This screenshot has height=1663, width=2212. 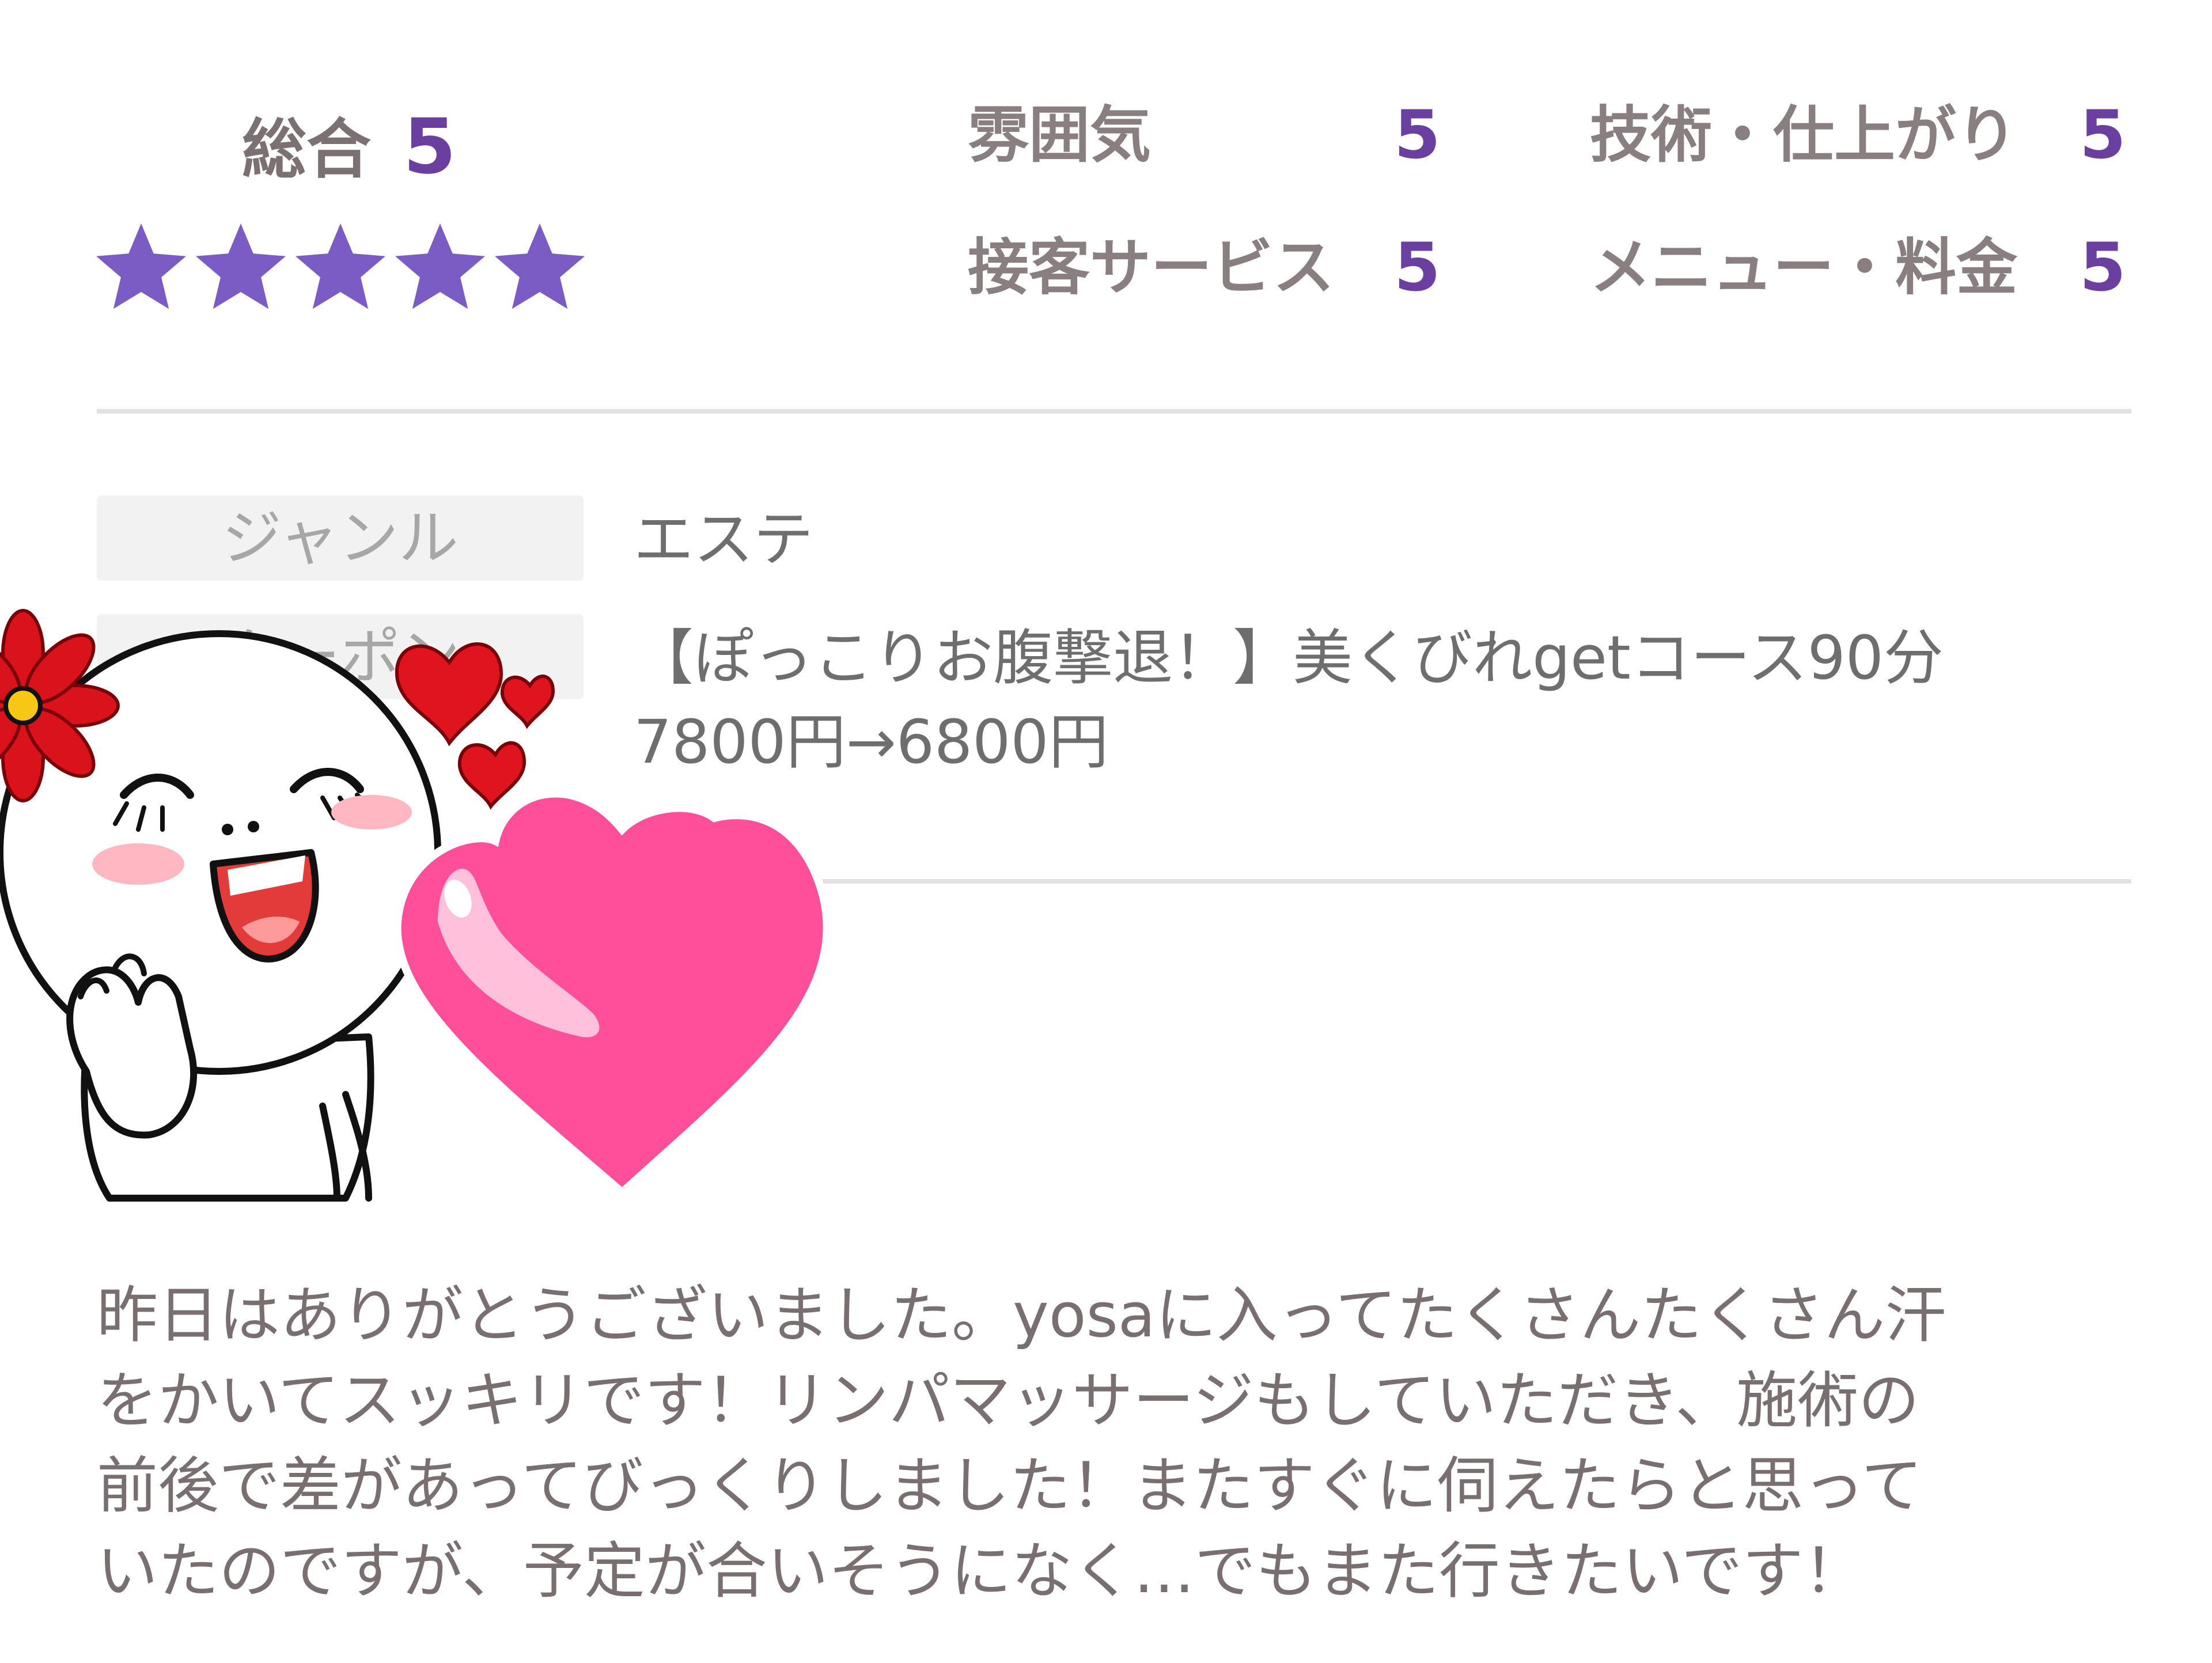 What do you see at coordinates (612, 993) in the screenshot?
I see `pink-heart-icon` at bounding box center [612, 993].